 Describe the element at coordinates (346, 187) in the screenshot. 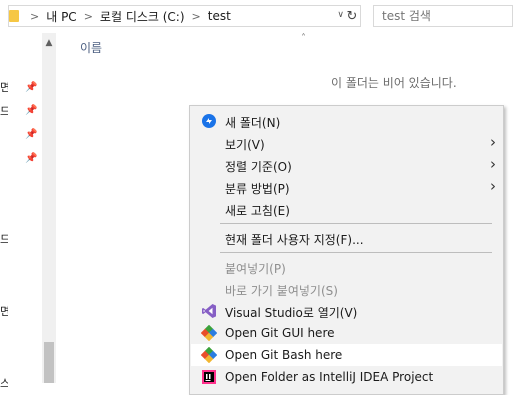

I see `menu-item-group-by: 분류 방법(P) ›` at that location.